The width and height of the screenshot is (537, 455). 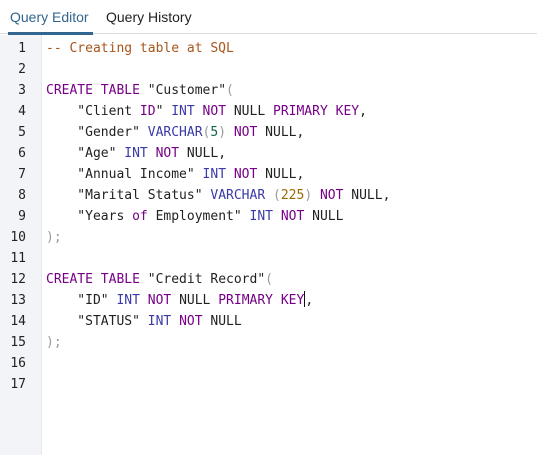 I want to click on code-token-plain: "Gender", so click(x=97, y=132).